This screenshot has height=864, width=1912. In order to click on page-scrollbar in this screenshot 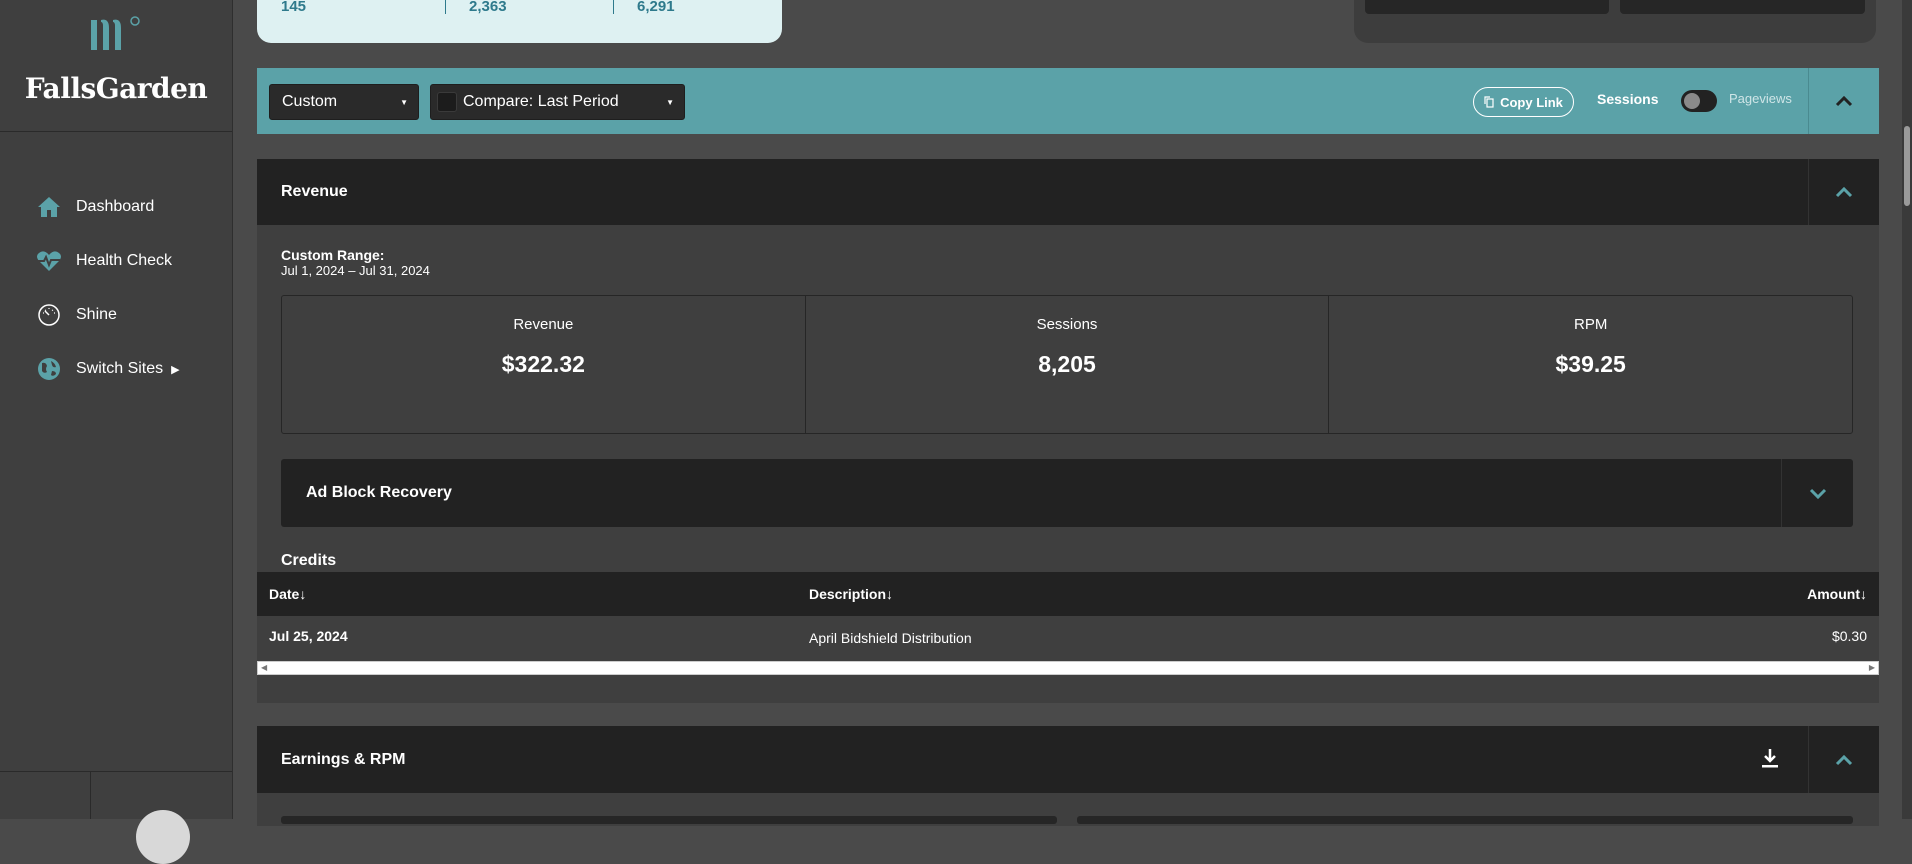, I will do `click(1907, 409)`.